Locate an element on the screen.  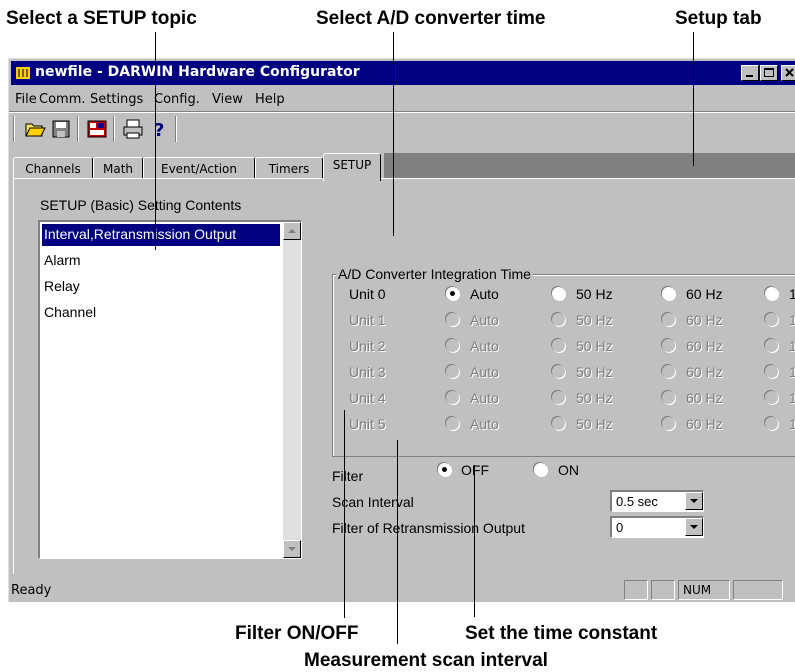
maximize-icon is located at coordinates (769, 72).